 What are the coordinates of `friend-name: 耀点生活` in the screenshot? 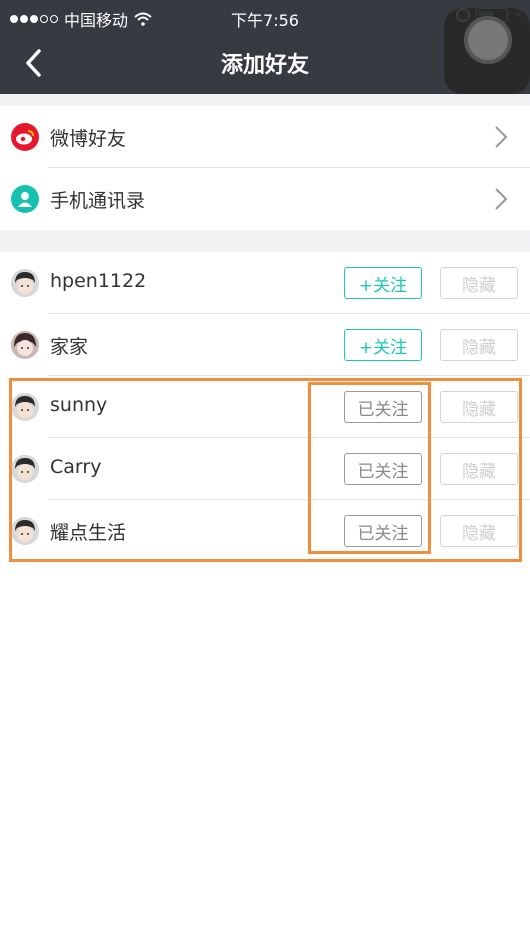 It's located at (88, 533).